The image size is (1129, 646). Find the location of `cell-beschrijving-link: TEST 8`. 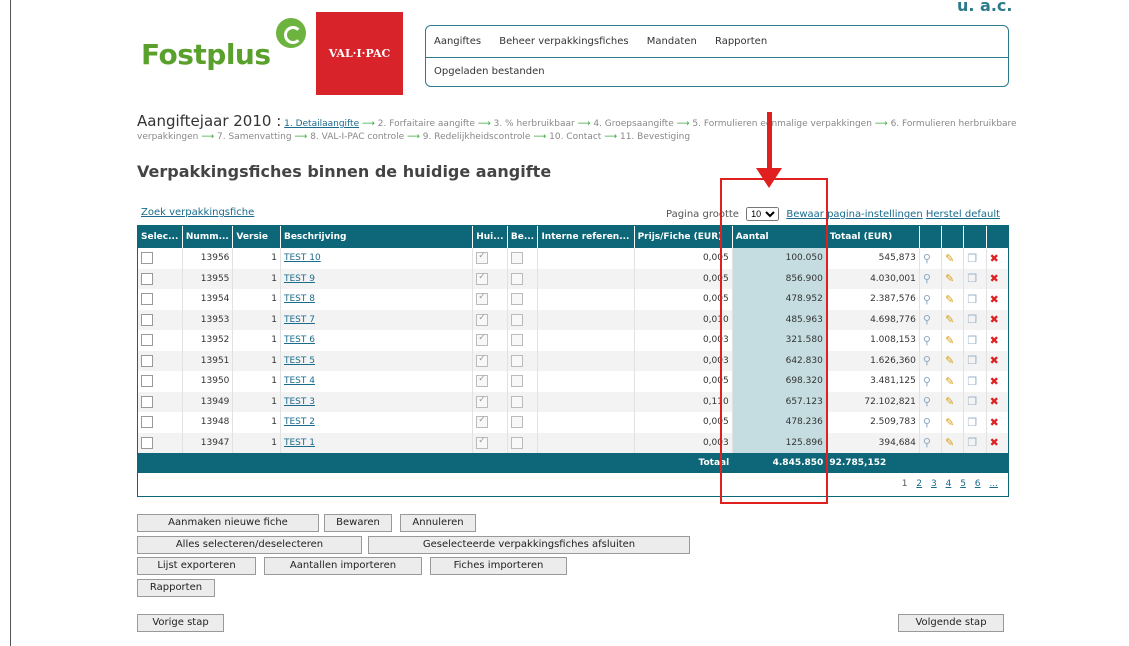

cell-beschrijving-link: TEST 8 is located at coordinates (299, 299).